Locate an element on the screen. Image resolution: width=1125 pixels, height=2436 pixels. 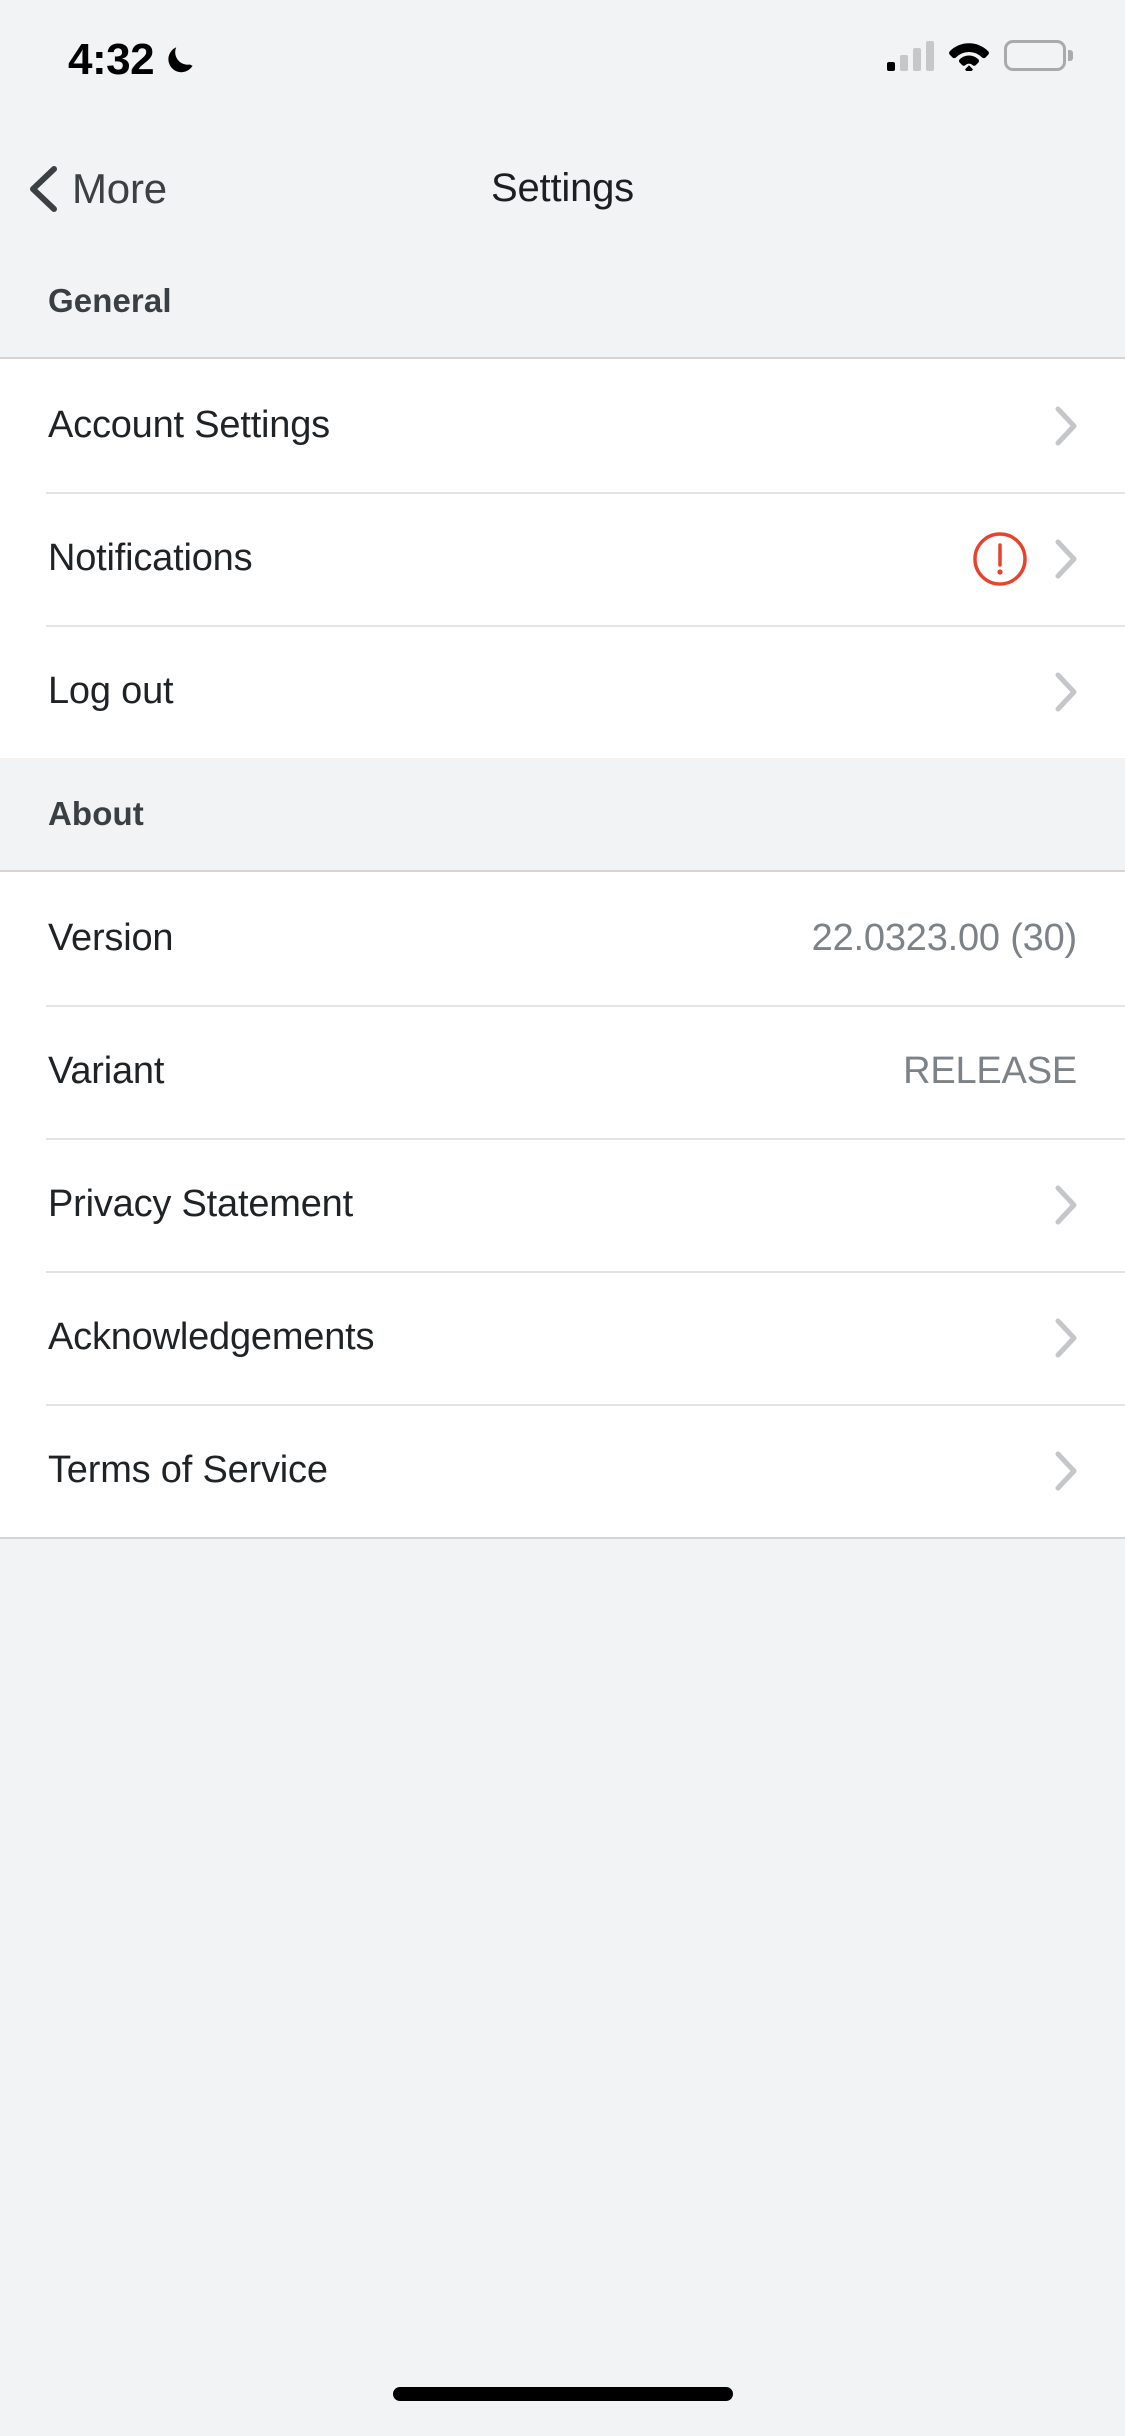
list-item-value: 22.0323.00 (30) is located at coordinates (944, 938).